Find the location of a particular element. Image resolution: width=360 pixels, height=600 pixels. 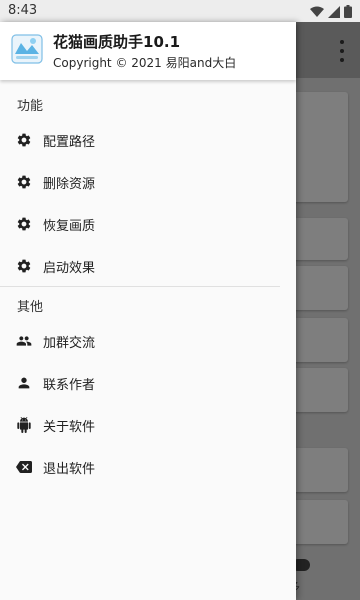

status-time: 8:43 is located at coordinates (23, 10).